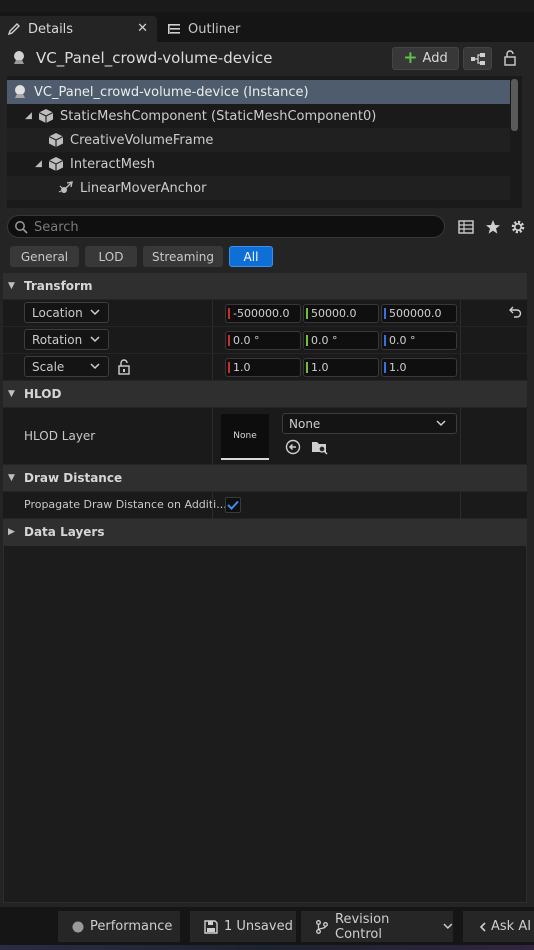  I want to click on browse-asset-icon, so click(320, 448).